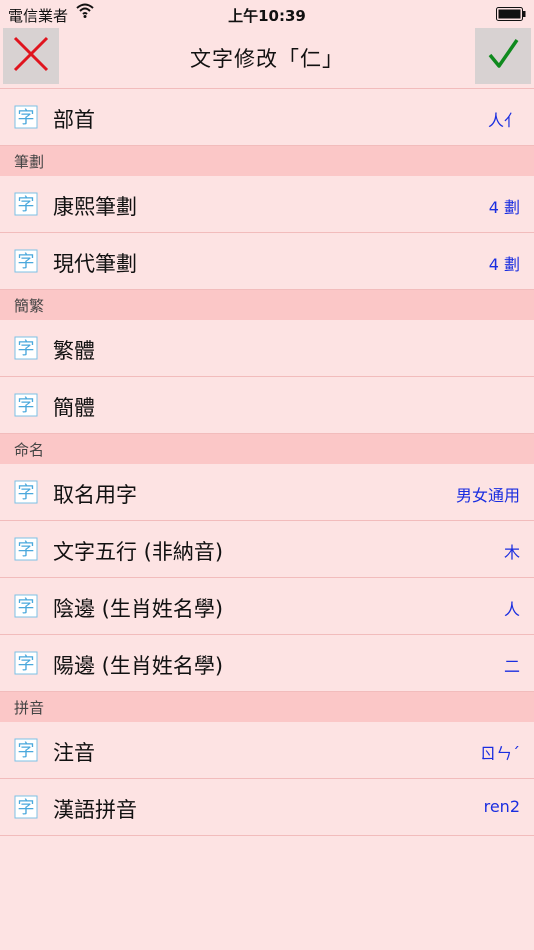 The image size is (534, 950). Describe the element at coordinates (267, 405) in the screenshot. I see `list-item: 字簡體` at that location.